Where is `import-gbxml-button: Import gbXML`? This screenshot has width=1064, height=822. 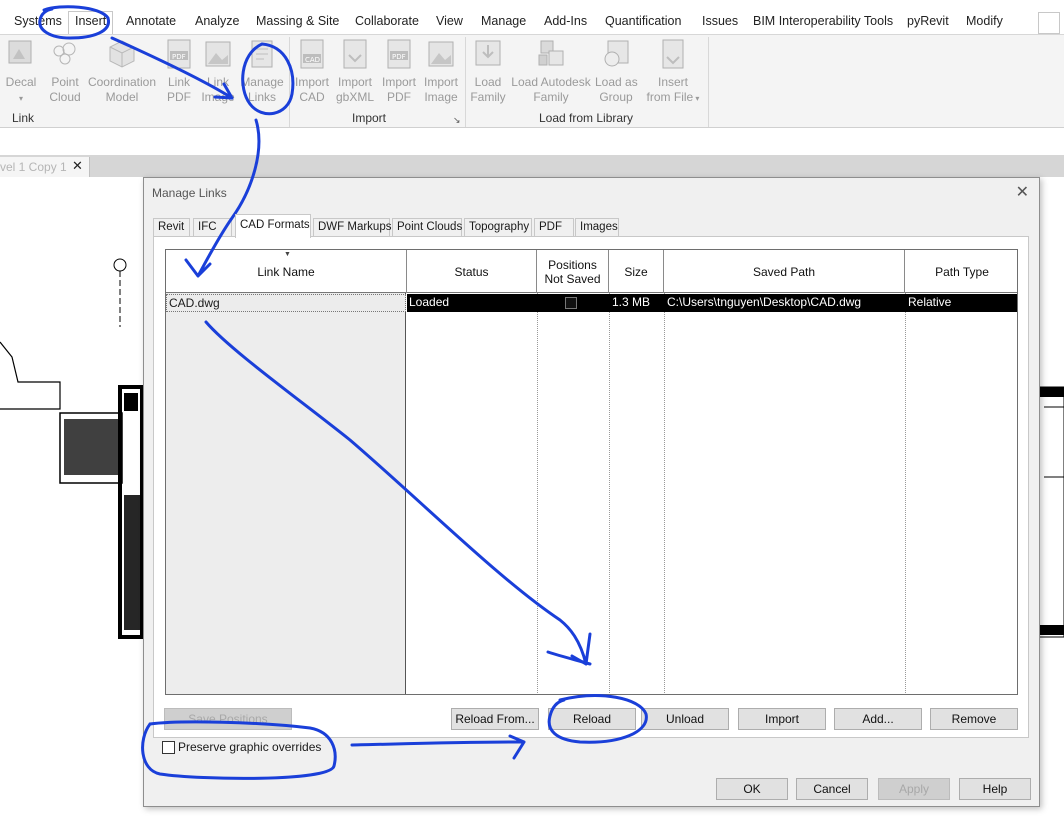 import-gbxml-button: Import gbXML is located at coordinates (355, 71).